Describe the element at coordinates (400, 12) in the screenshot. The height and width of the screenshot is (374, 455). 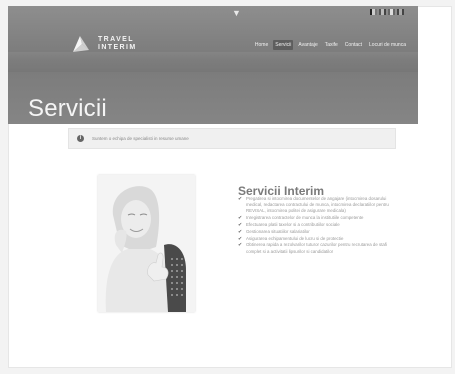
I see `flag-4-icon` at that location.